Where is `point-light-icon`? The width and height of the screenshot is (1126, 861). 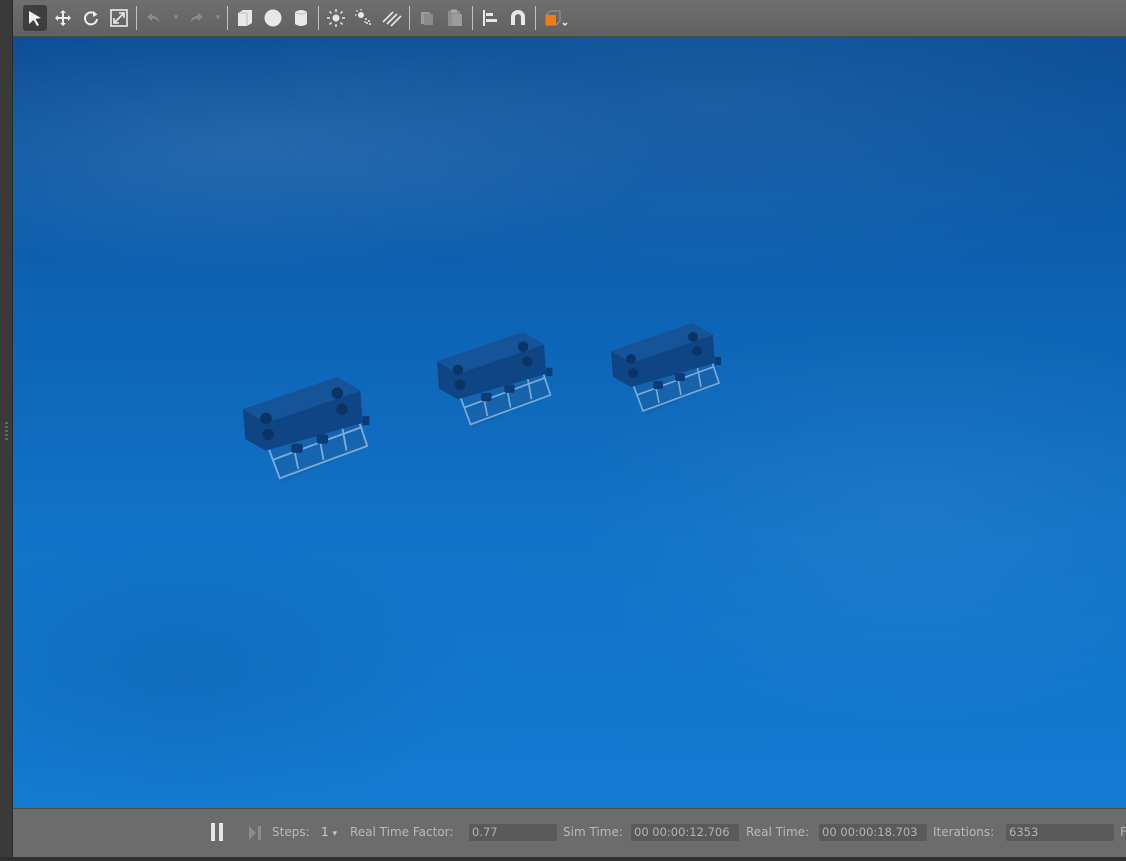 point-light-icon is located at coordinates (336, 18).